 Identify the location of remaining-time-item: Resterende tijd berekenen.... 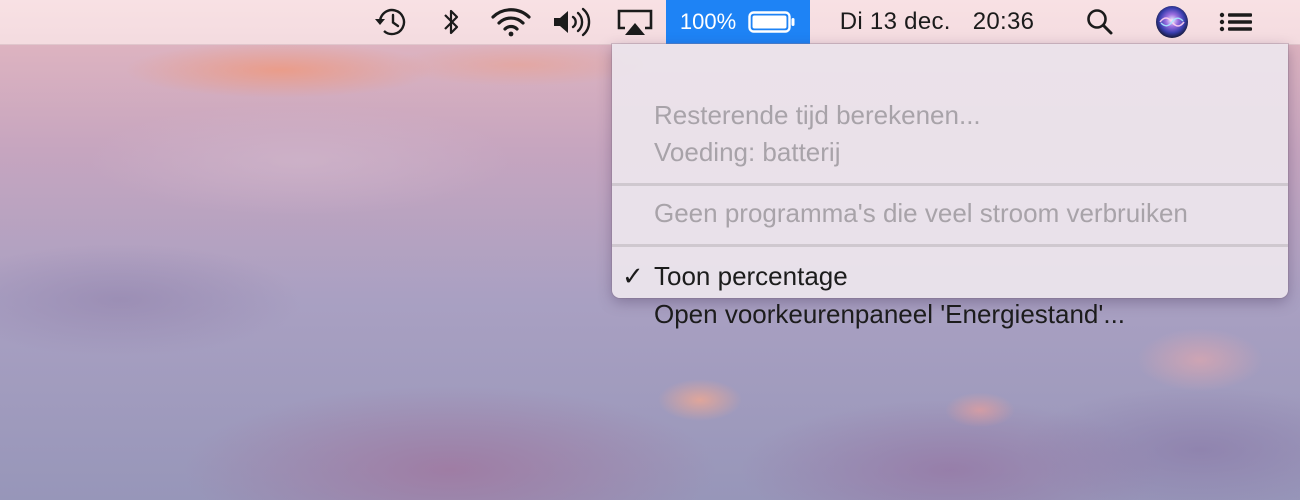
(817, 115).